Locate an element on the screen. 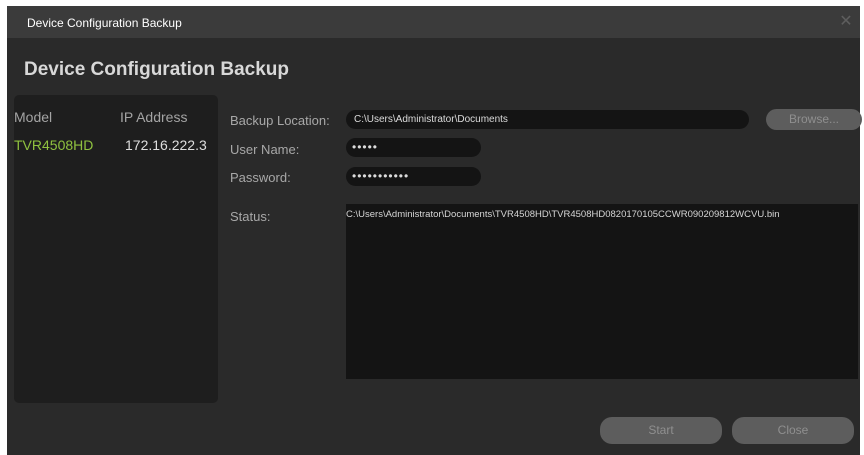  backup-location-field: C:\Users\Administrator\Documents is located at coordinates (547, 119).